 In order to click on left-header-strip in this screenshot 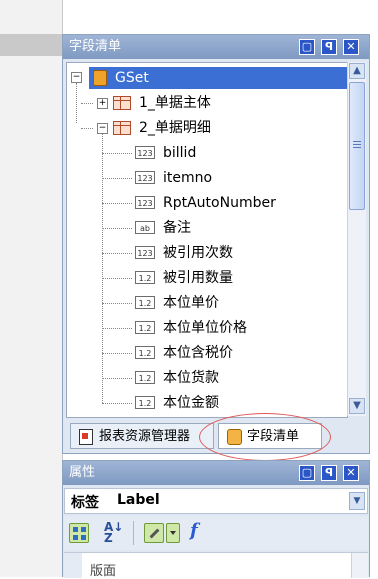, I will do `click(31, 45)`.